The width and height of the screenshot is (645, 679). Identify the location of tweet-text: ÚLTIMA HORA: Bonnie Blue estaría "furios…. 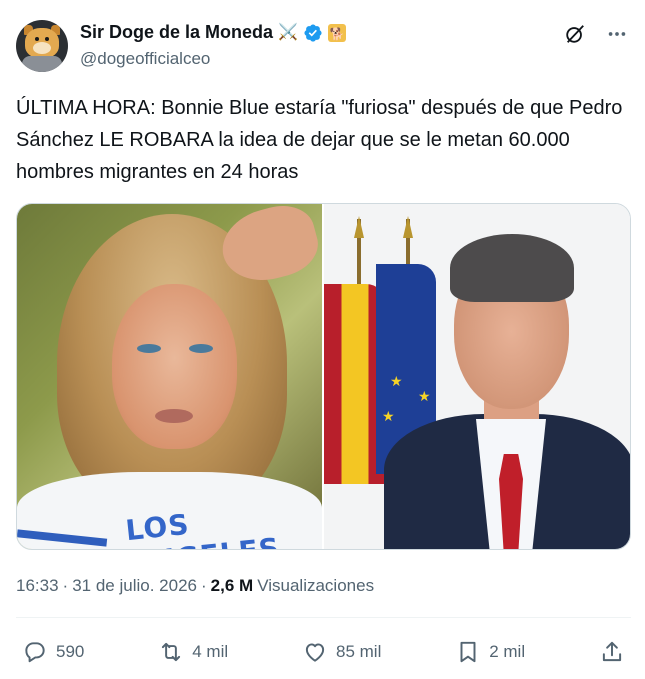
(319, 140).